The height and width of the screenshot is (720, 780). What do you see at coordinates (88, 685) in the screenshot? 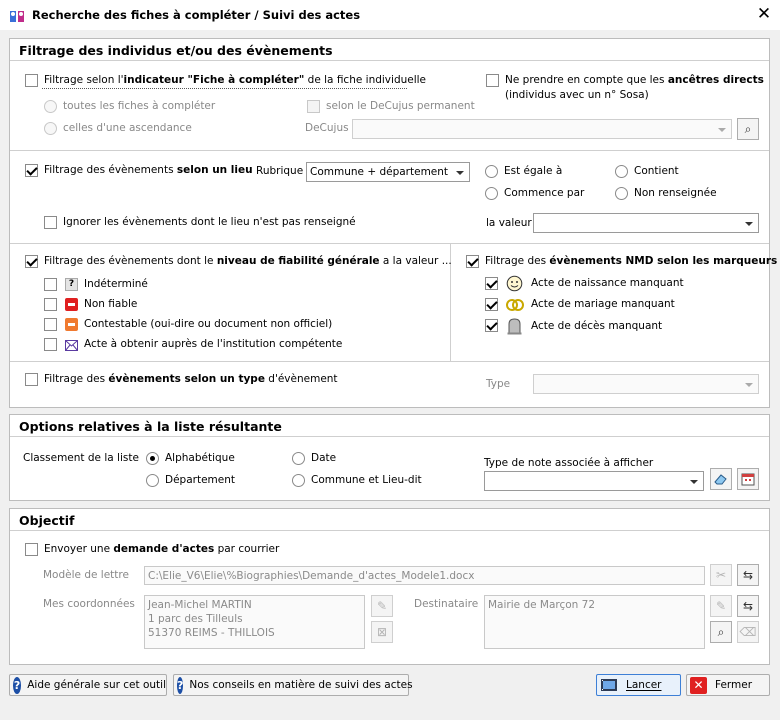
I see `help-general-button: ? Aide générale sur cet outil` at bounding box center [88, 685].